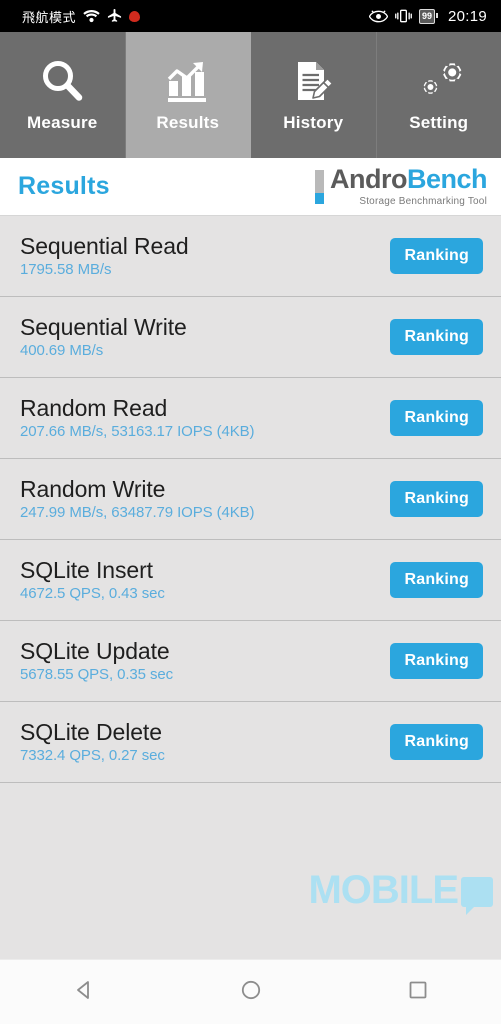 The width and height of the screenshot is (501, 1024). Describe the element at coordinates (137, 513) in the screenshot. I see `result-value: 247.99 MB/s, 63487.79 IOPS (4KB)` at that location.